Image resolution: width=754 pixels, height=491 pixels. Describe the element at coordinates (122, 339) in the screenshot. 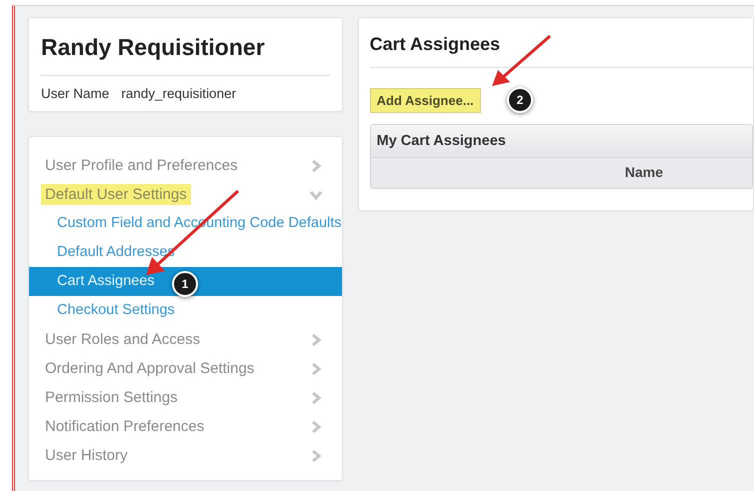

I see `menu-item: User Roles and Access` at that location.